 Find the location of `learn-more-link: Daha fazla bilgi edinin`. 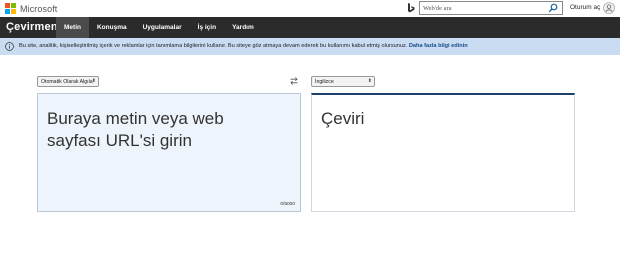

learn-more-link: Daha fazla bilgi edinin is located at coordinates (438, 46).